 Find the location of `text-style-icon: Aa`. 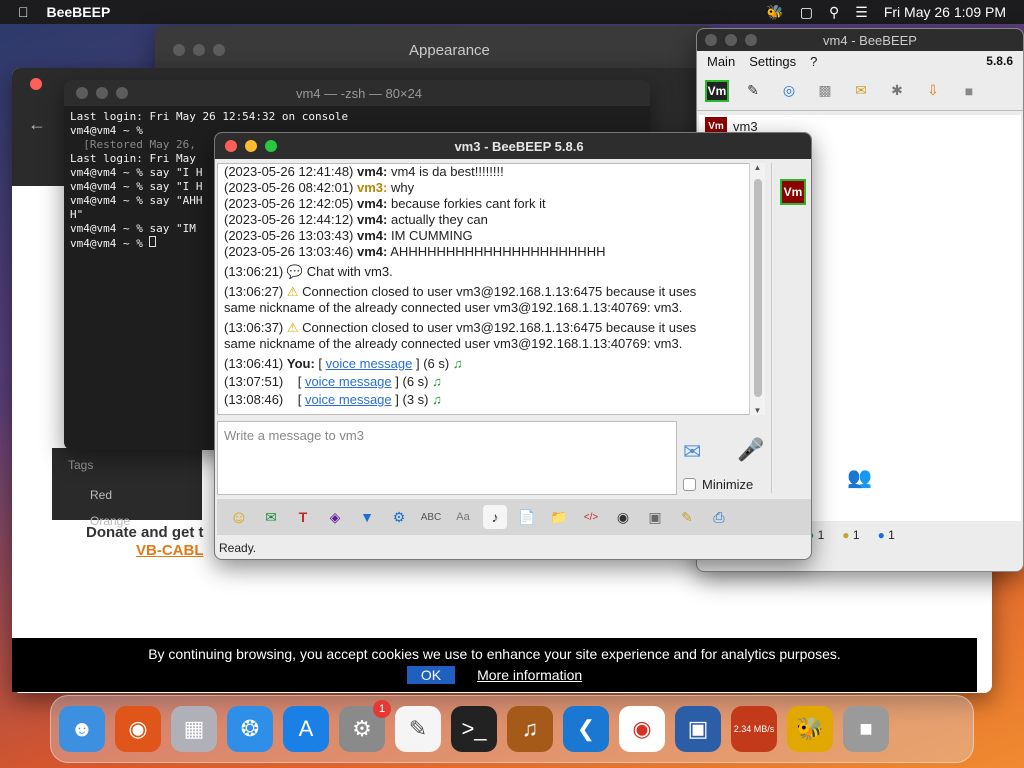

text-style-icon: Aa is located at coordinates (463, 517).